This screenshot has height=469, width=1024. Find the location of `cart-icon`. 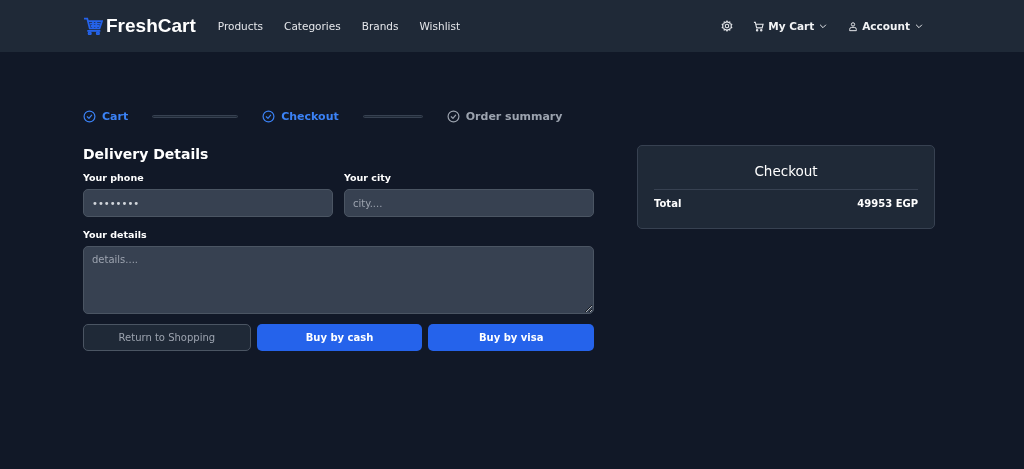

cart-icon is located at coordinates (759, 26).